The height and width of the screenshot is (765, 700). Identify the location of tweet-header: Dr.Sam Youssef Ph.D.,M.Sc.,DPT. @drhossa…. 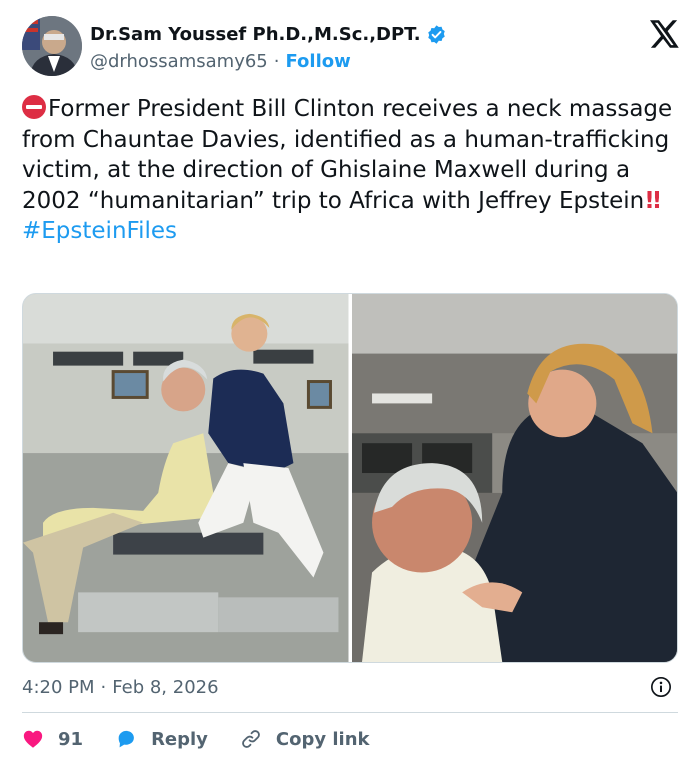
(352, 47).